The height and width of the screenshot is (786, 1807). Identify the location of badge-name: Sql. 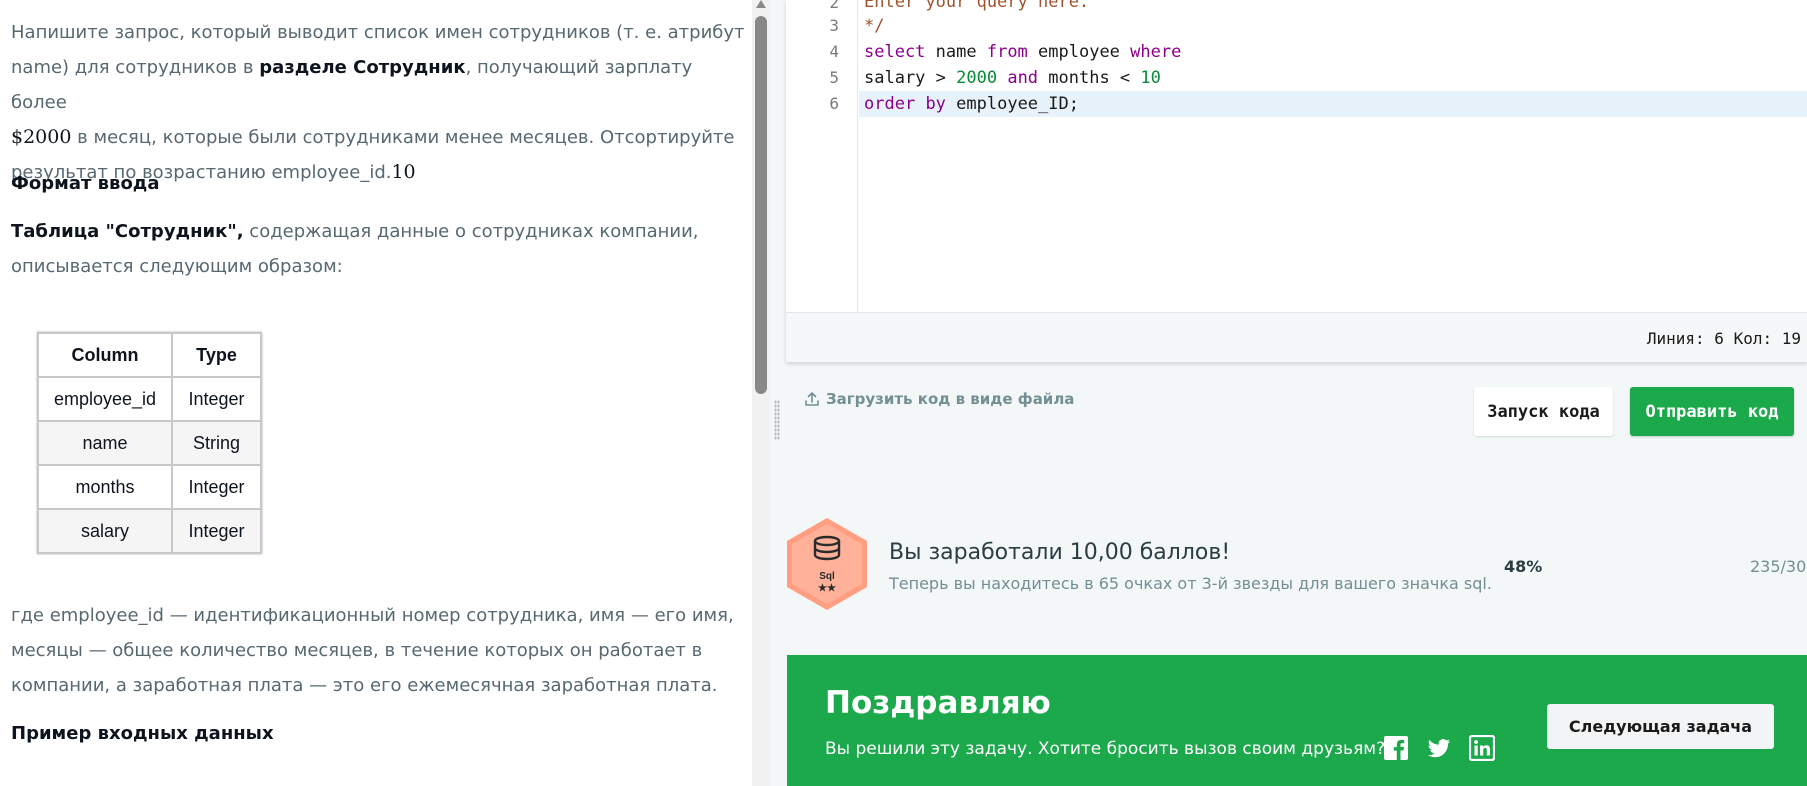
(827, 576).